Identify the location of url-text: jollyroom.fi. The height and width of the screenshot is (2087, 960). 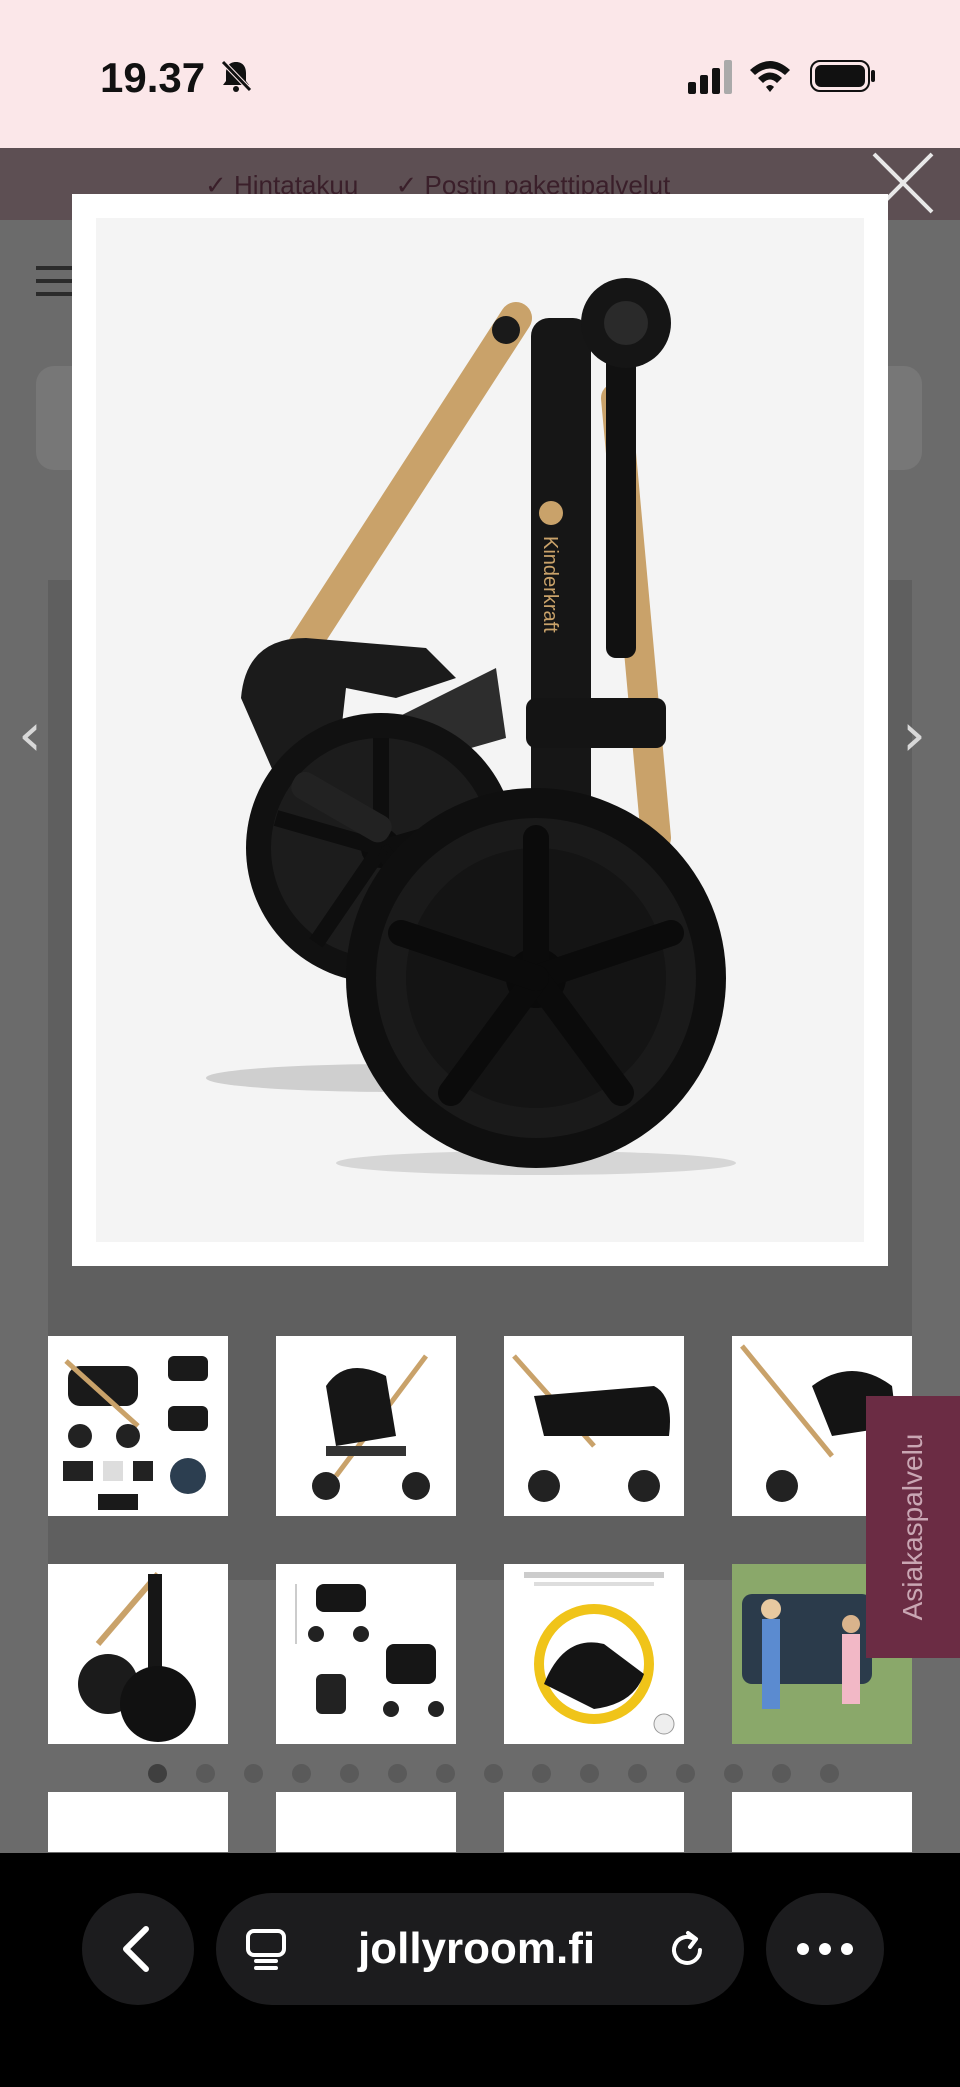
(476, 1949).